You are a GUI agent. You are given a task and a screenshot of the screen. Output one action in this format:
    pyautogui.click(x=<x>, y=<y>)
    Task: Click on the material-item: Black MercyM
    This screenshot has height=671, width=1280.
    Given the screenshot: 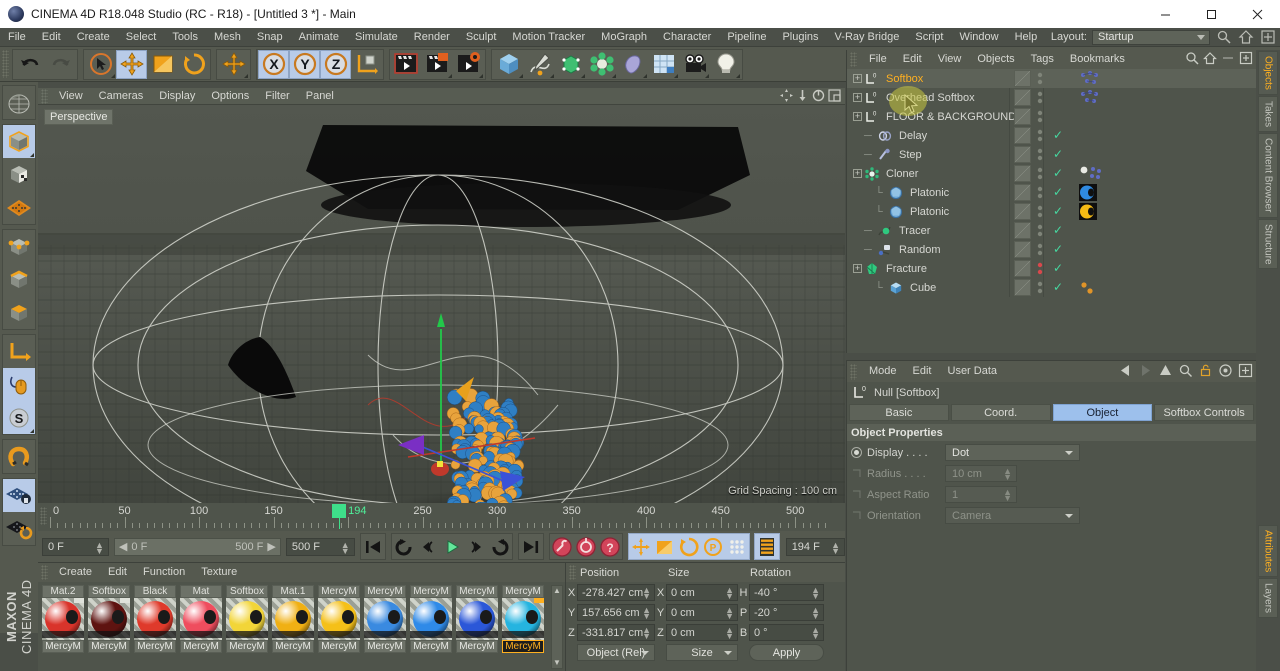 What is the action you would take?
    pyautogui.click(x=155, y=619)
    